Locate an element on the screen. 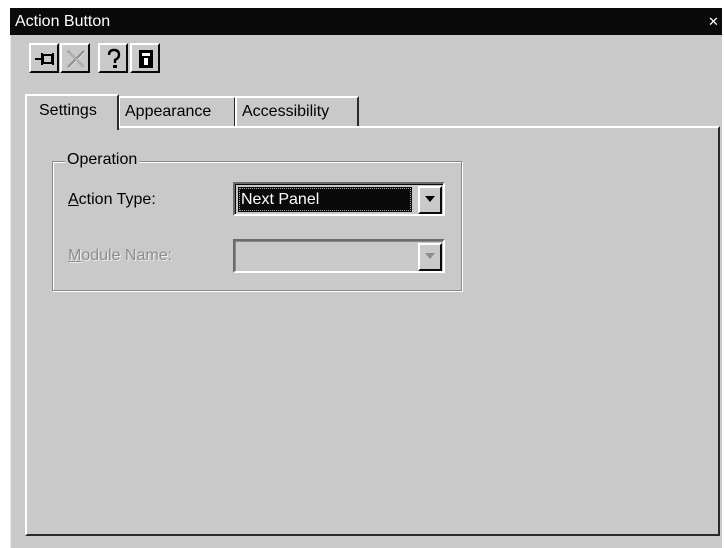 This screenshot has width=724, height=548. tab-label: Accessibility is located at coordinates (286, 111).